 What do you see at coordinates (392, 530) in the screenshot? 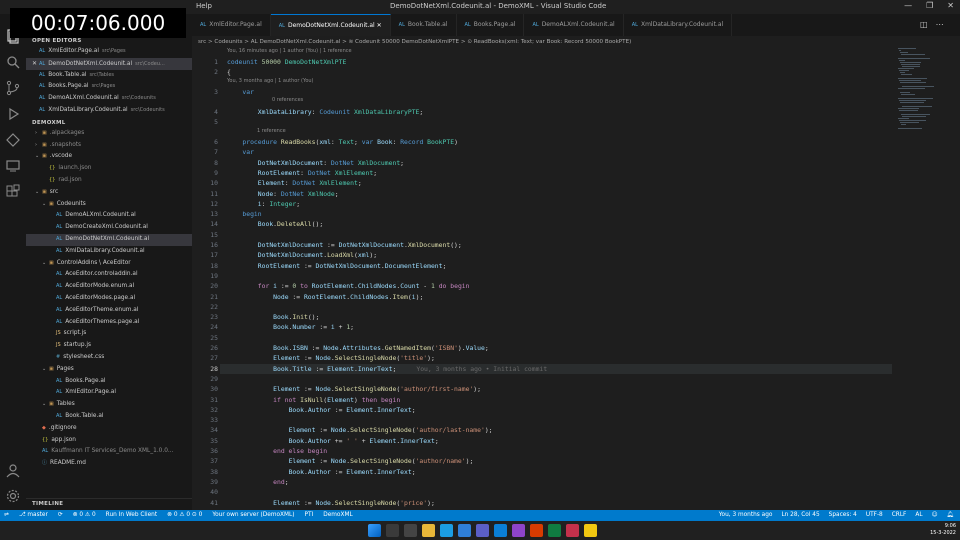
I see `search-taskbar-icon` at bounding box center [392, 530].